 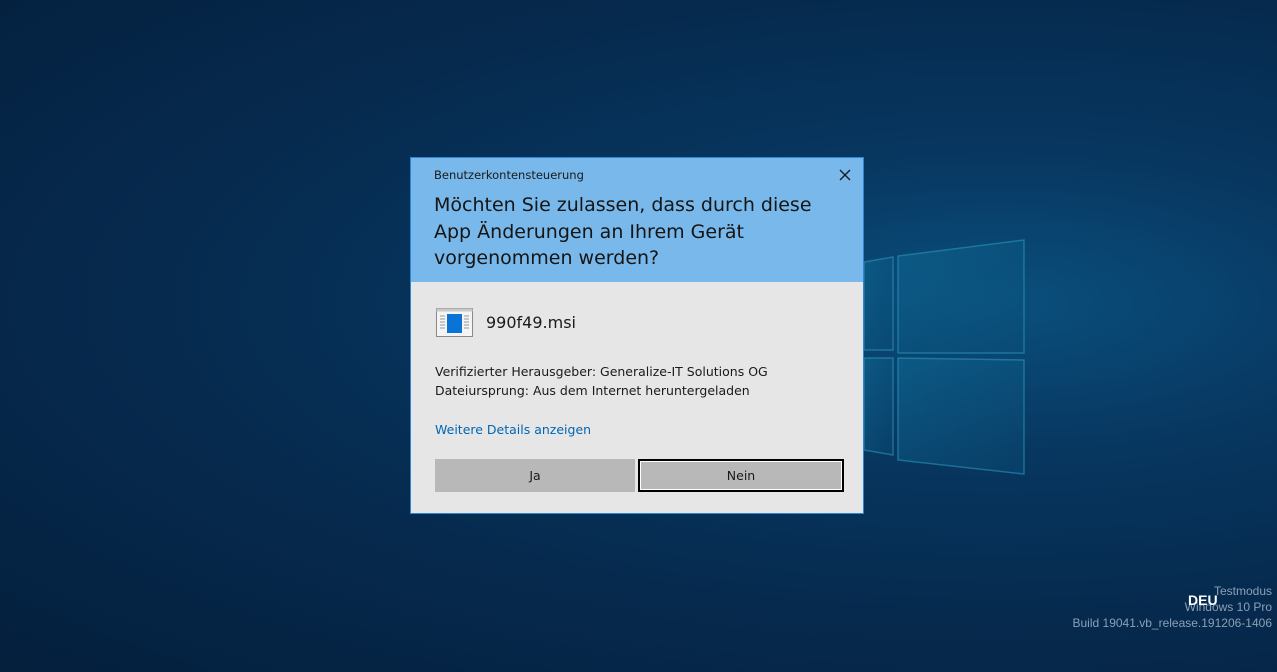 What do you see at coordinates (513, 429) in the screenshot?
I see `more-details-link: Weitere Details anzeigen` at bounding box center [513, 429].